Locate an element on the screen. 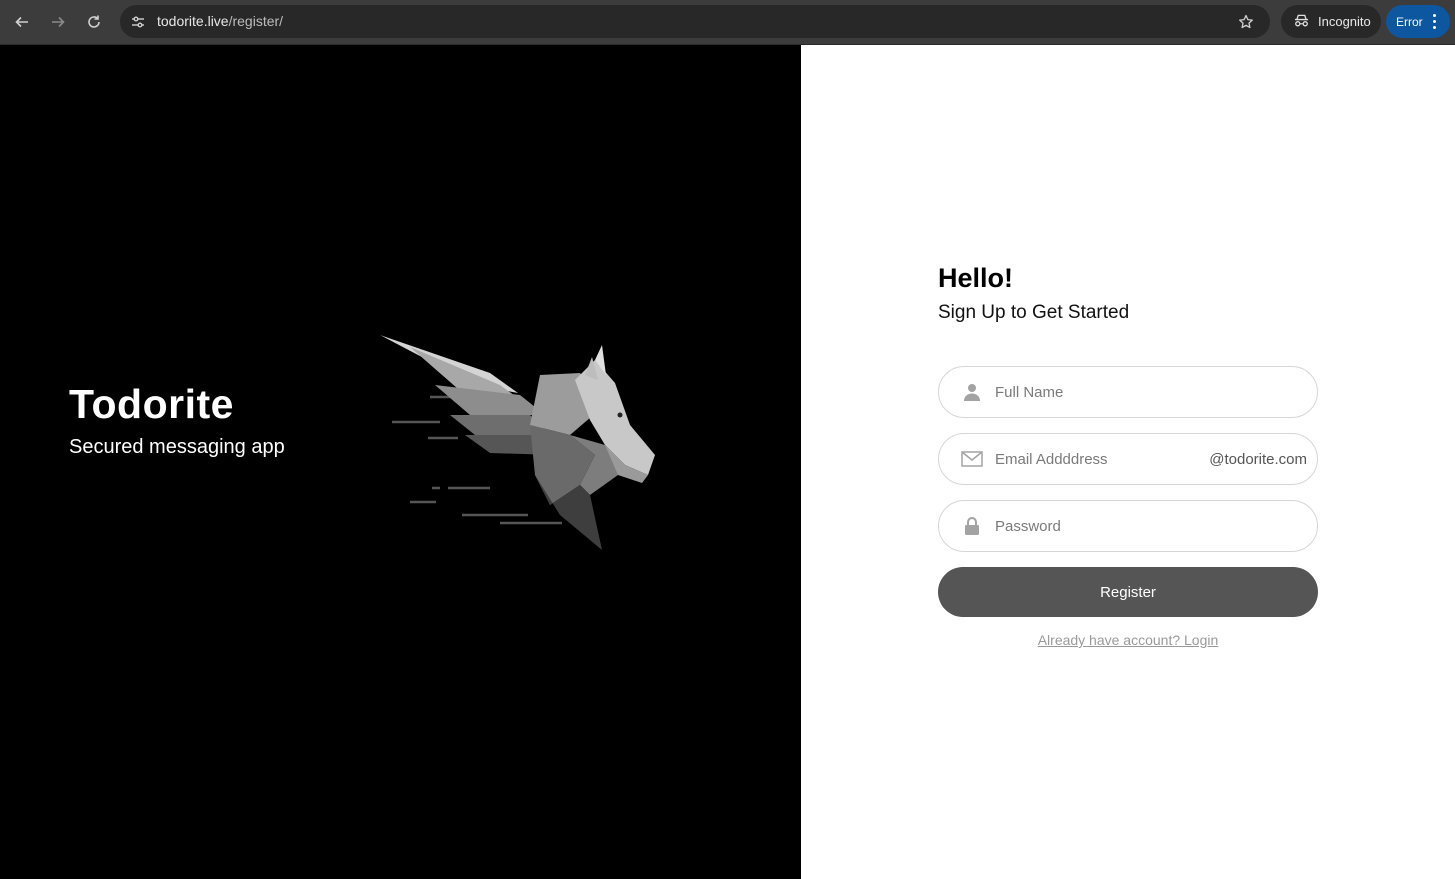 The image size is (1455, 879). star-icon is located at coordinates (1246, 22).